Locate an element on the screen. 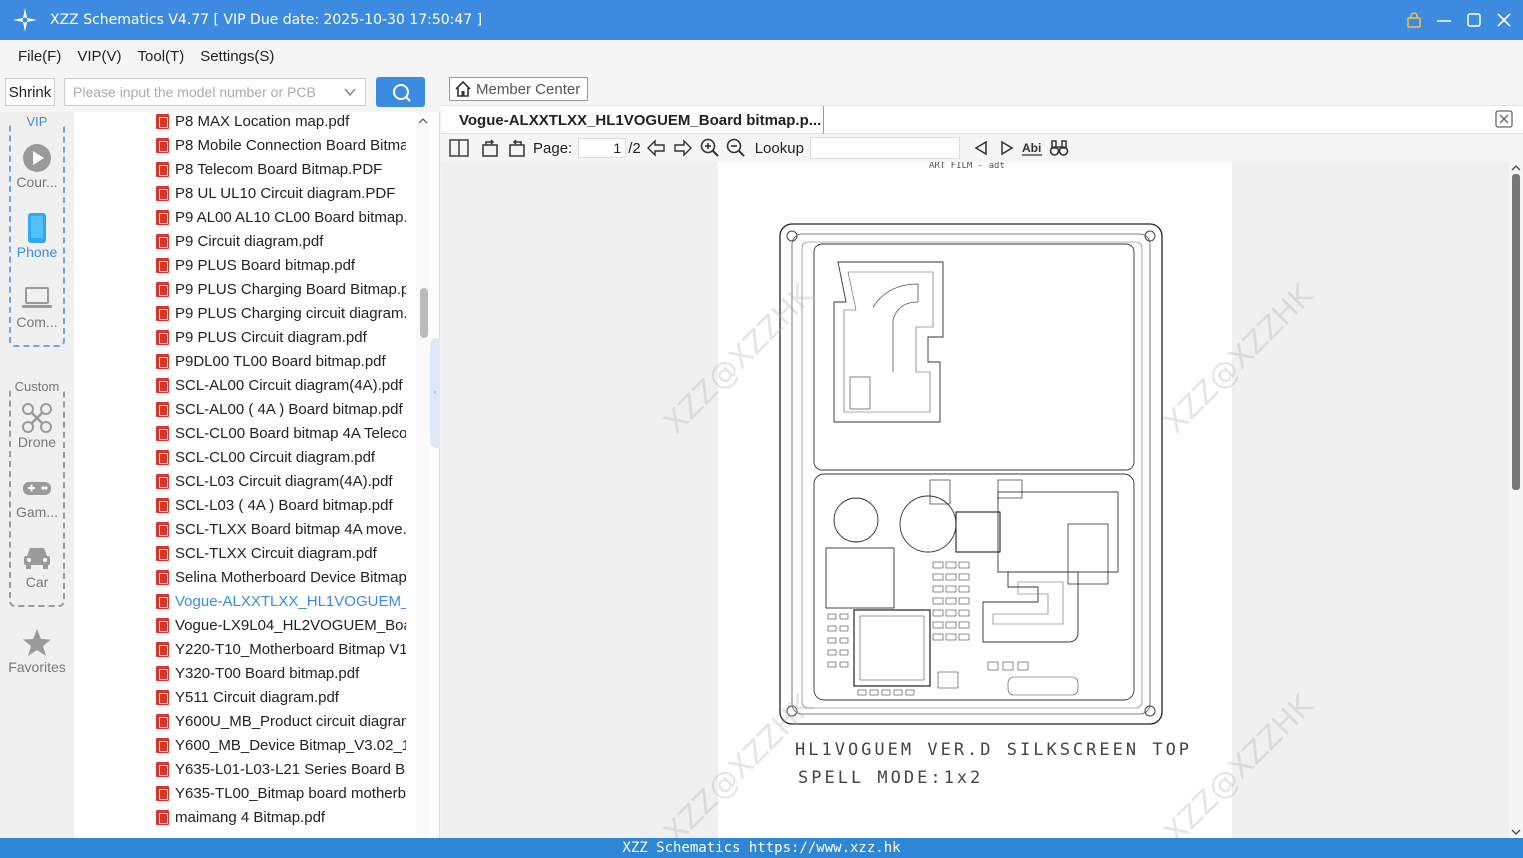  file-list-item: Y600U_MB_Product circuit diagram.pdf is located at coordinates (281, 721).